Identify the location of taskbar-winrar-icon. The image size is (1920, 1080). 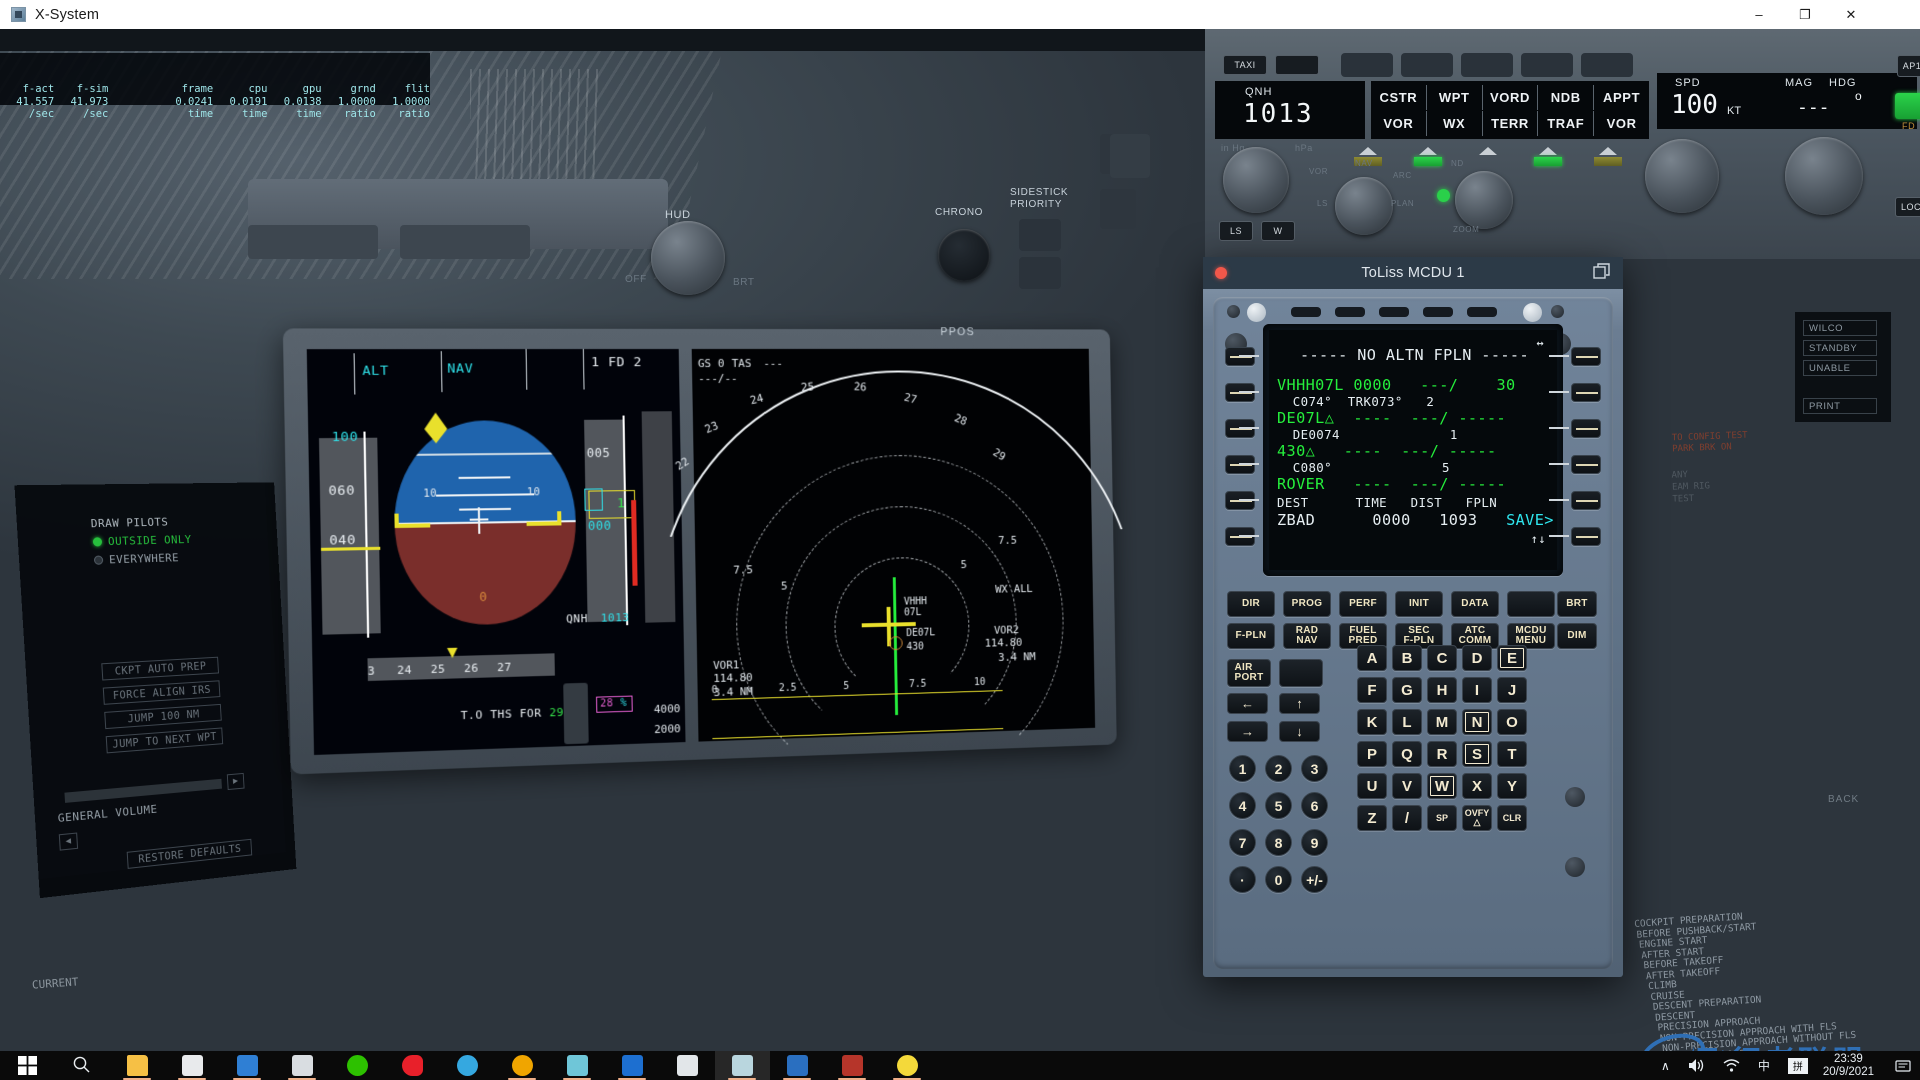
(852, 1065).